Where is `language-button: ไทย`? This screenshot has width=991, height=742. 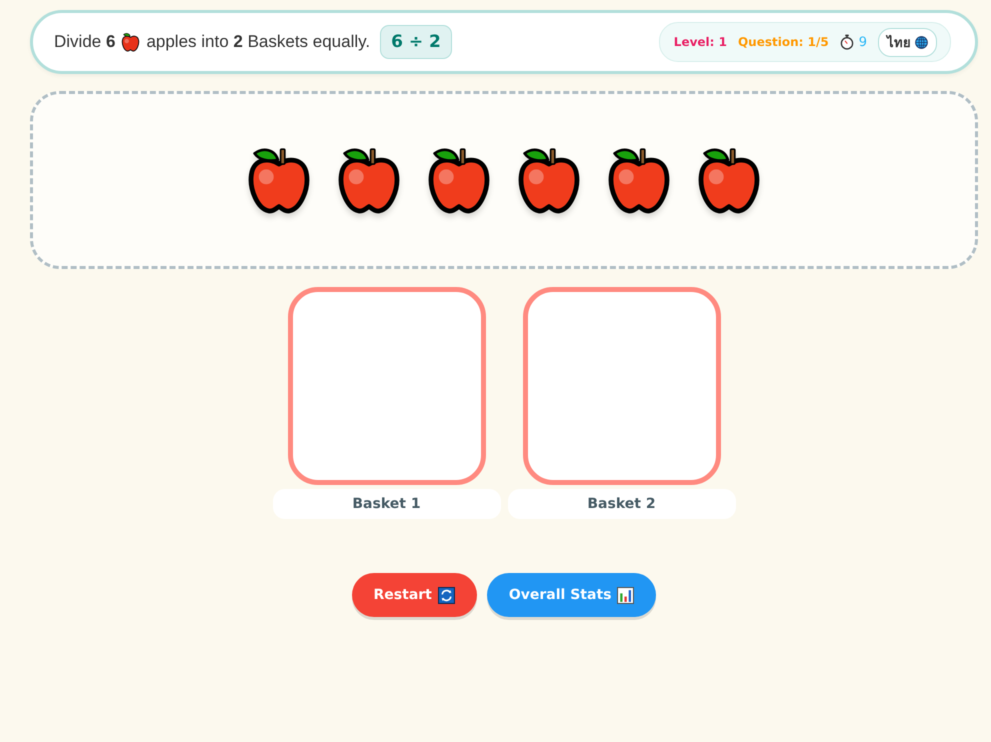 language-button: ไทย is located at coordinates (907, 42).